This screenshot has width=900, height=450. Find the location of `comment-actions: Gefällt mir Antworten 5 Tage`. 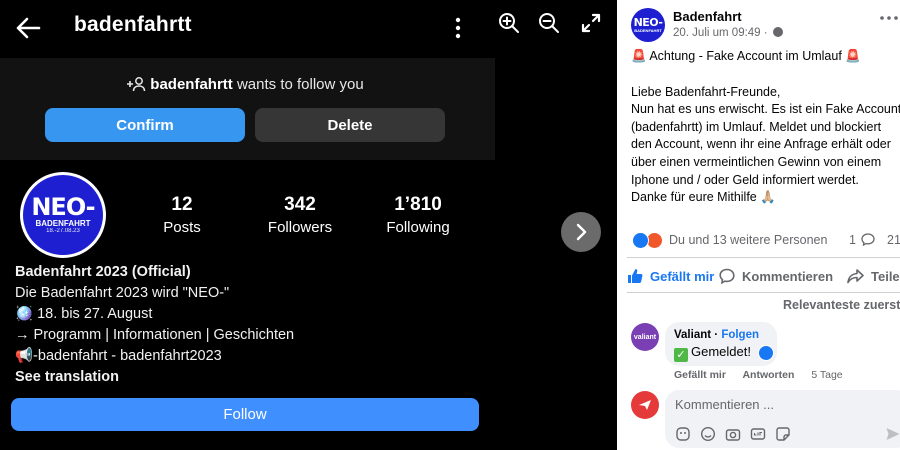

comment-actions: Gefällt mir Antworten 5 Tage is located at coordinates (765, 375).